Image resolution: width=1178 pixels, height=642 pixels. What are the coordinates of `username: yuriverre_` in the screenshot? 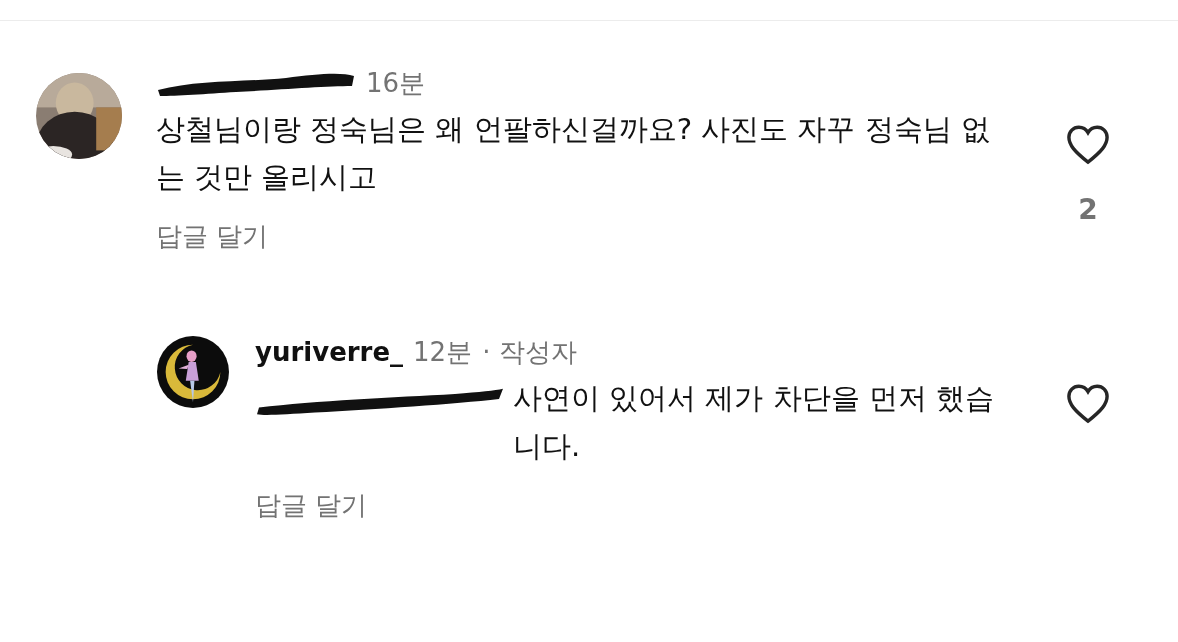 It's located at (329, 352).